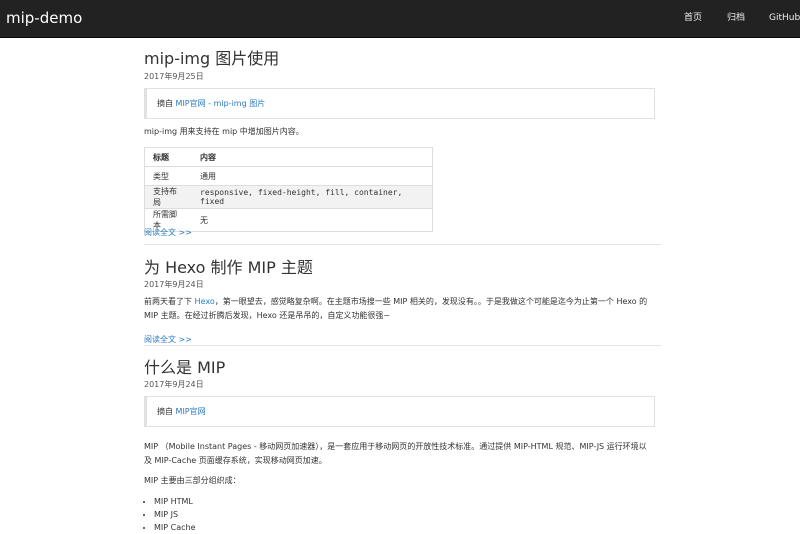 This screenshot has width=800, height=534. Describe the element at coordinates (211, 59) in the screenshot. I see `post-title: mip-img 图片使用` at that location.